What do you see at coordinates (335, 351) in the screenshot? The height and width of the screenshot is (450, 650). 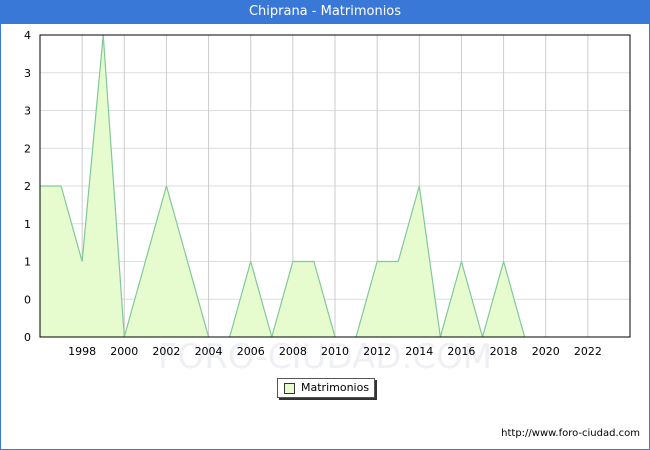 I see `x-tick-label: 2010` at bounding box center [335, 351].